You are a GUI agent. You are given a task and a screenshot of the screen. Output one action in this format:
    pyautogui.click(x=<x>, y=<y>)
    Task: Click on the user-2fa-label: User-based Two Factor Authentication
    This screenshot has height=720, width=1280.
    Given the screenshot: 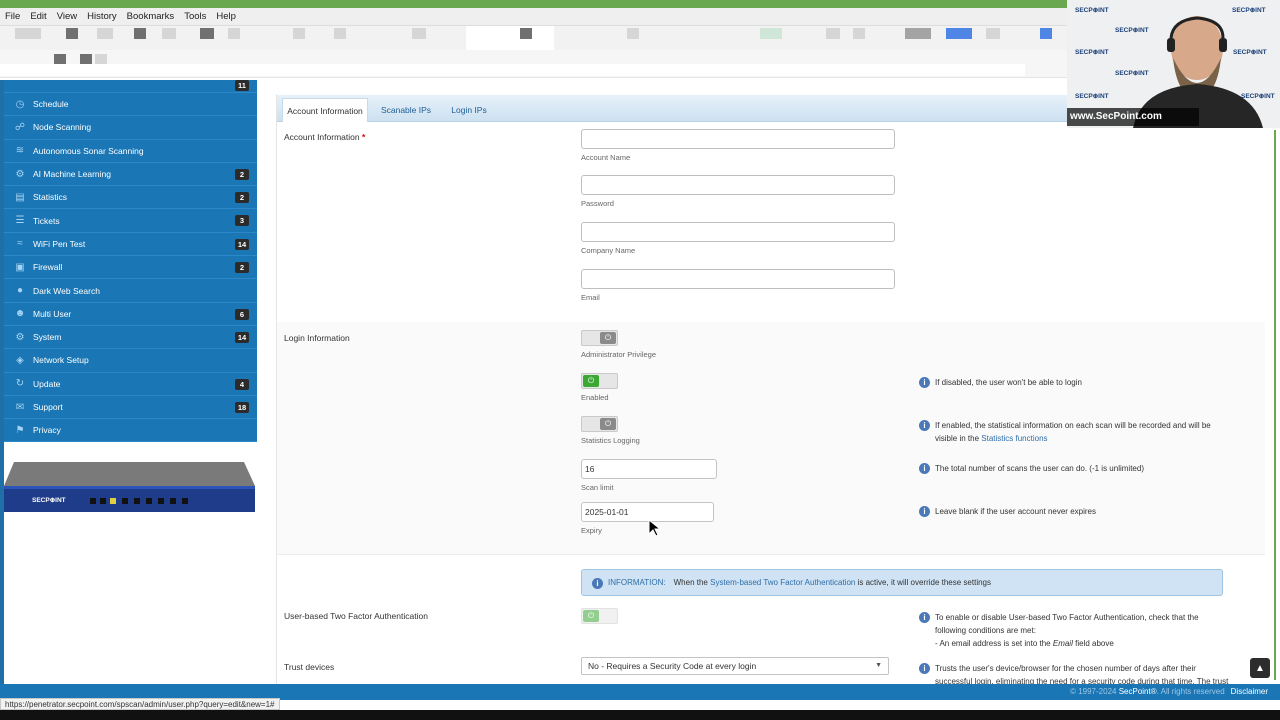 What is the action you would take?
    pyautogui.click(x=356, y=616)
    